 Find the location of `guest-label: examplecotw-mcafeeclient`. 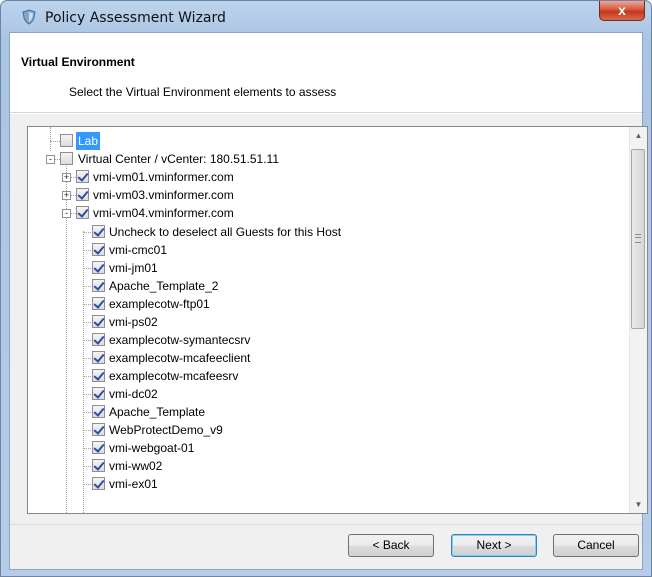

guest-label: examplecotw-mcafeeclient is located at coordinates (180, 358).